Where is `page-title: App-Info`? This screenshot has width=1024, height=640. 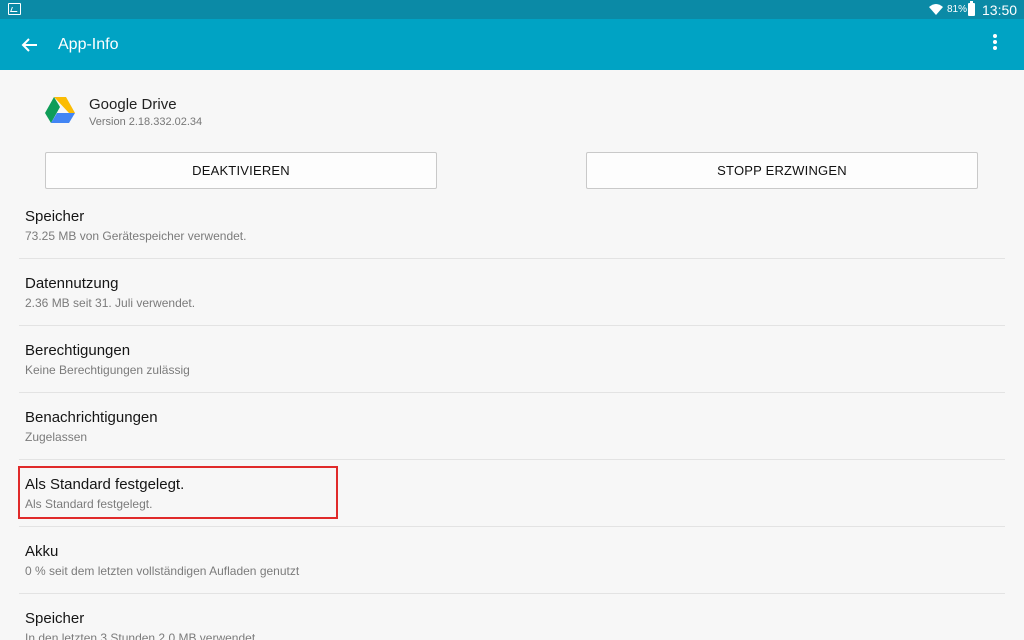 page-title: App-Info is located at coordinates (88, 44).